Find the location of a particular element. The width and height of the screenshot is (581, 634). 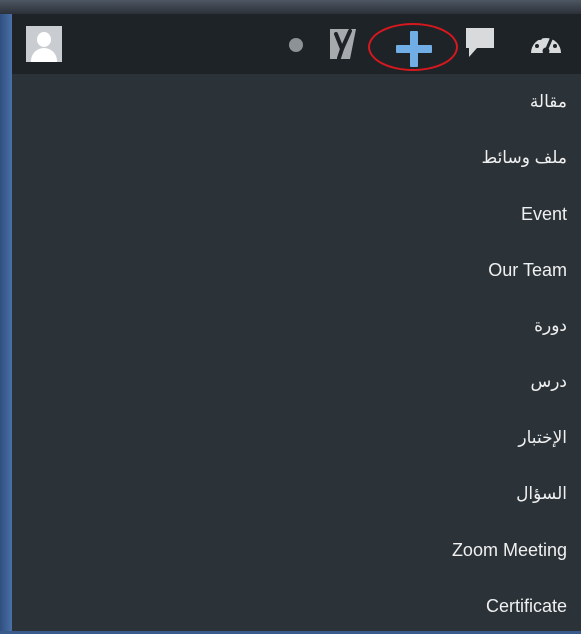

status-dot-icon is located at coordinates (296, 45).